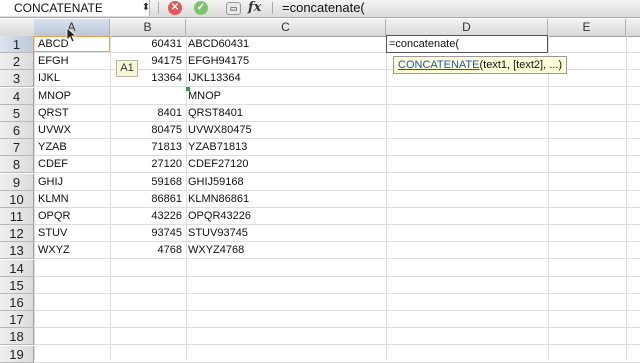  Describe the element at coordinates (17, 199) in the screenshot. I see `row-header: 10` at that location.